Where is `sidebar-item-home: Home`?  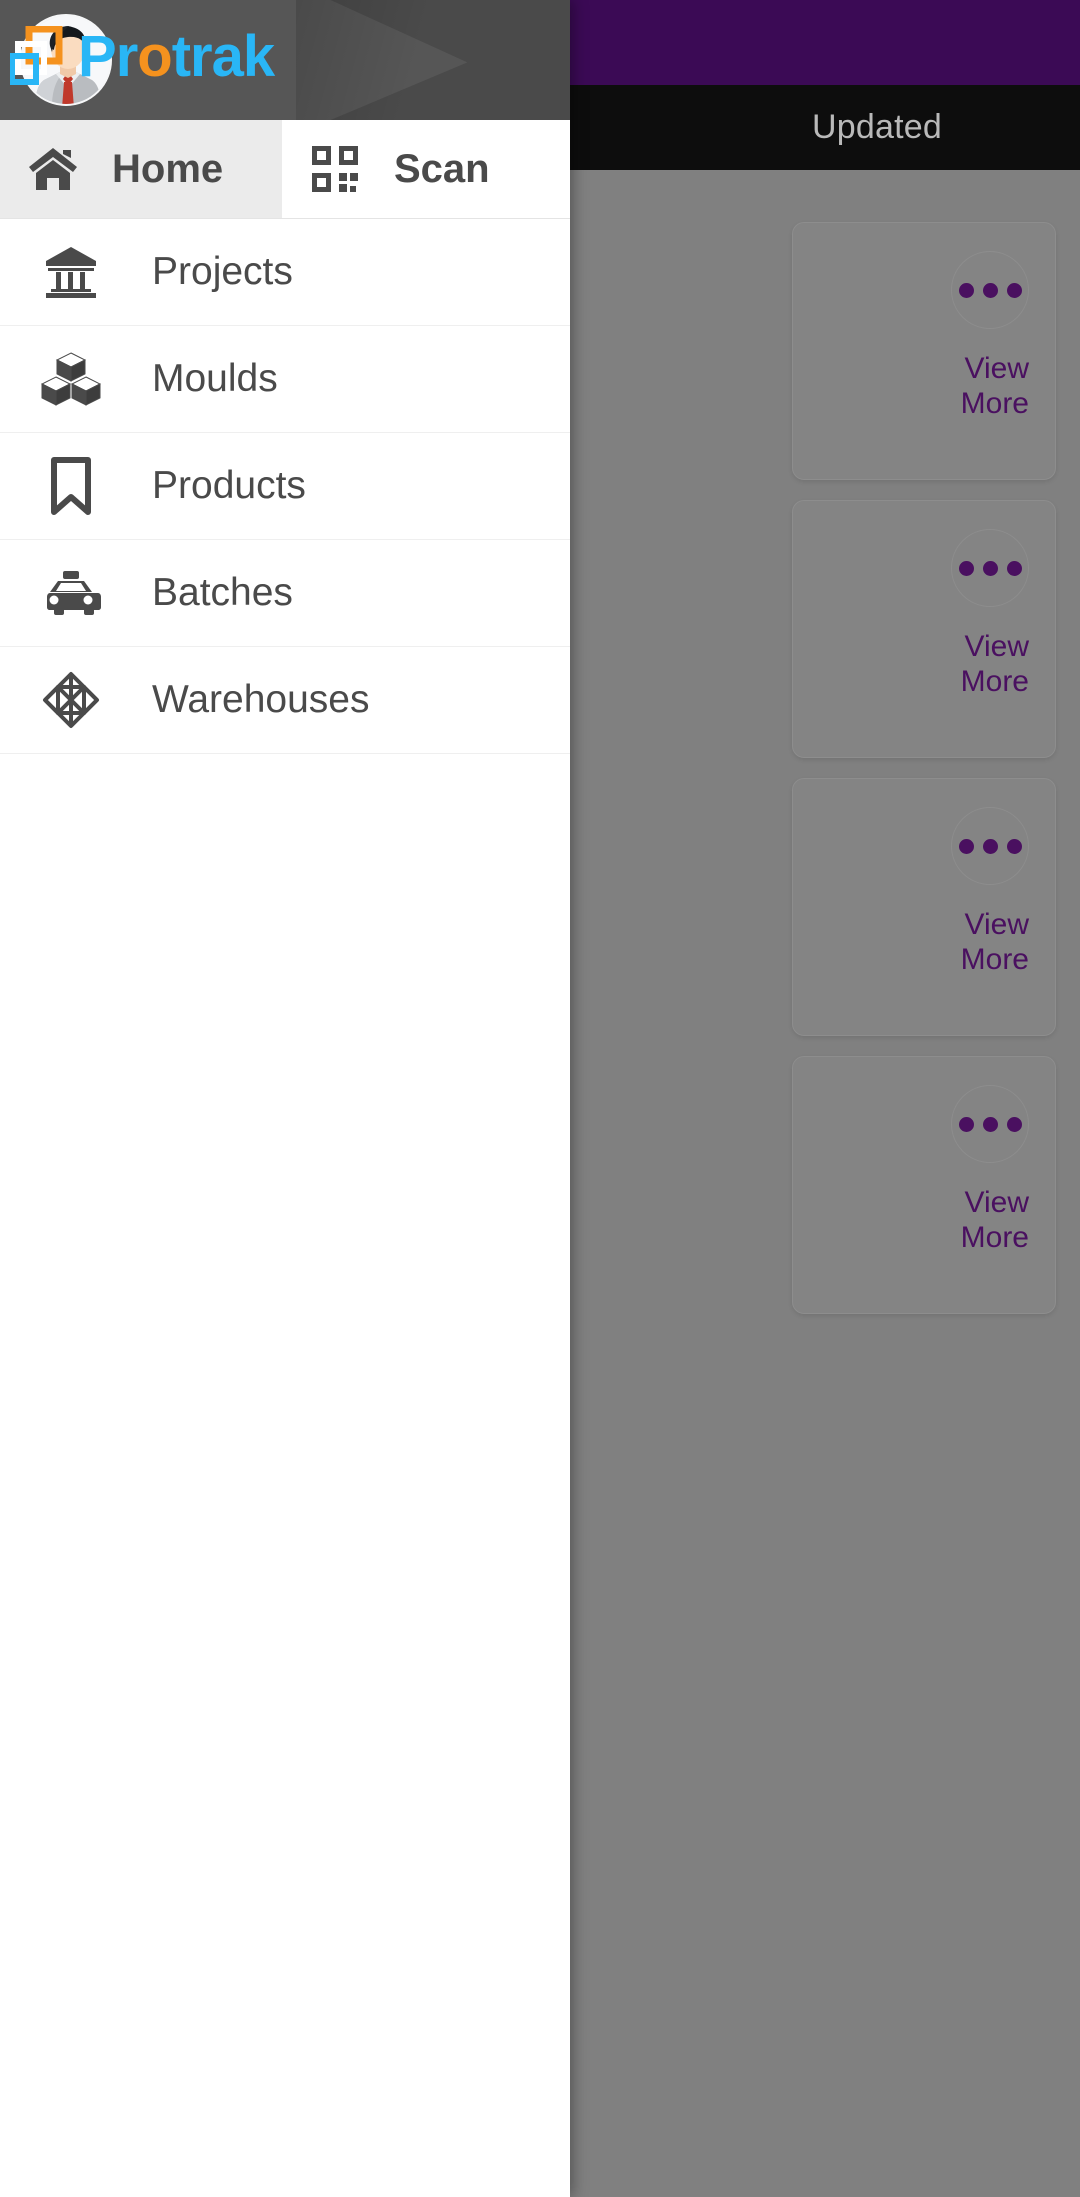 sidebar-item-home: Home is located at coordinates (141, 169).